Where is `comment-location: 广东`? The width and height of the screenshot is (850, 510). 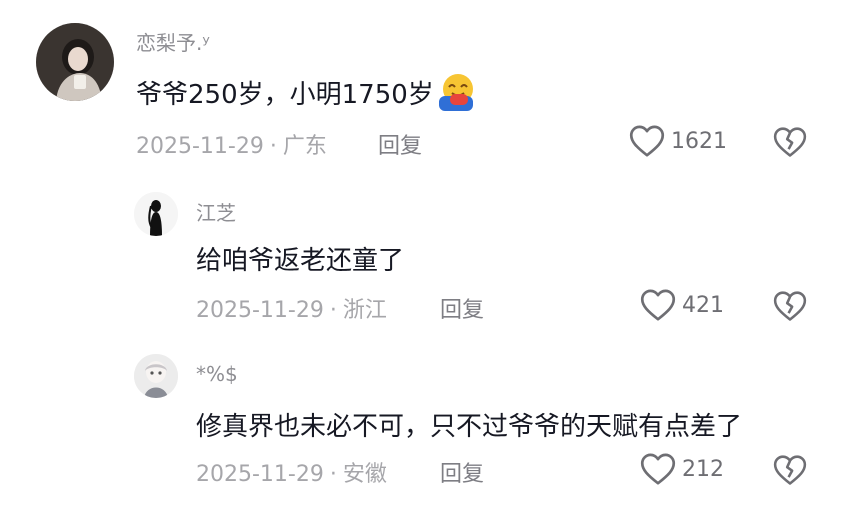 comment-location: 广东 is located at coordinates (304, 146).